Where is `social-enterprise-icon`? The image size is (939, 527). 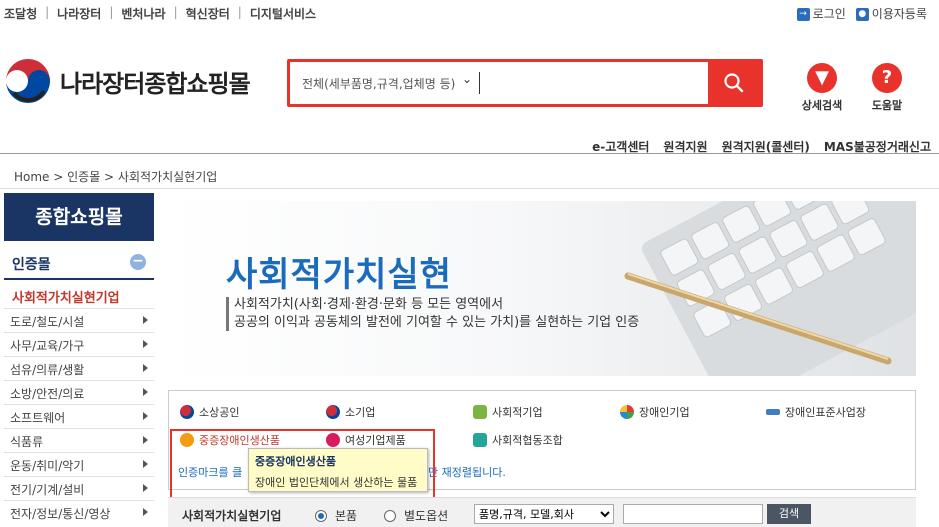 social-enterprise-icon is located at coordinates (480, 412).